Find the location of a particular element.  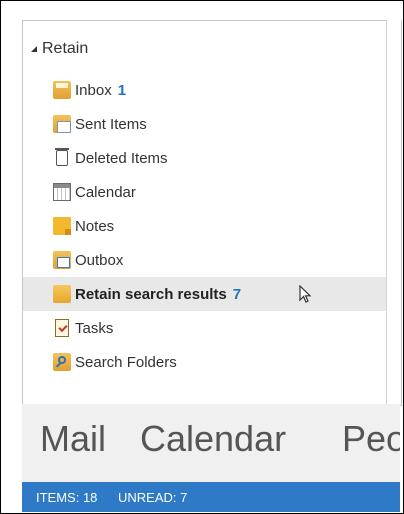

inbox-icon is located at coordinates (62, 90).